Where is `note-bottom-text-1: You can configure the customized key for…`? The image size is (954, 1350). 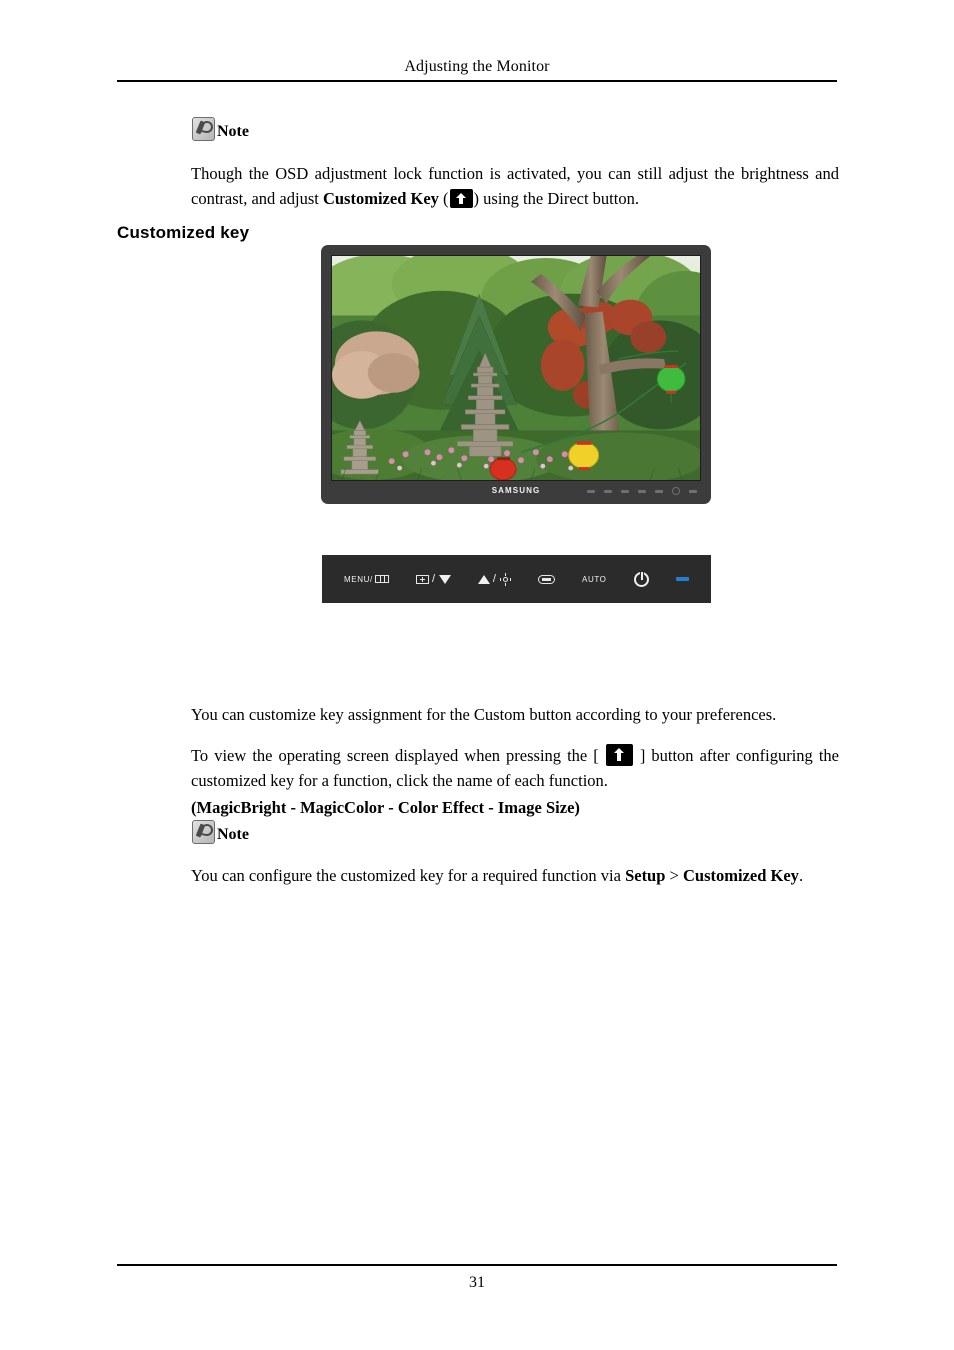
note-bottom-text-1: You can configure the customized key for… is located at coordinates (408, 875).